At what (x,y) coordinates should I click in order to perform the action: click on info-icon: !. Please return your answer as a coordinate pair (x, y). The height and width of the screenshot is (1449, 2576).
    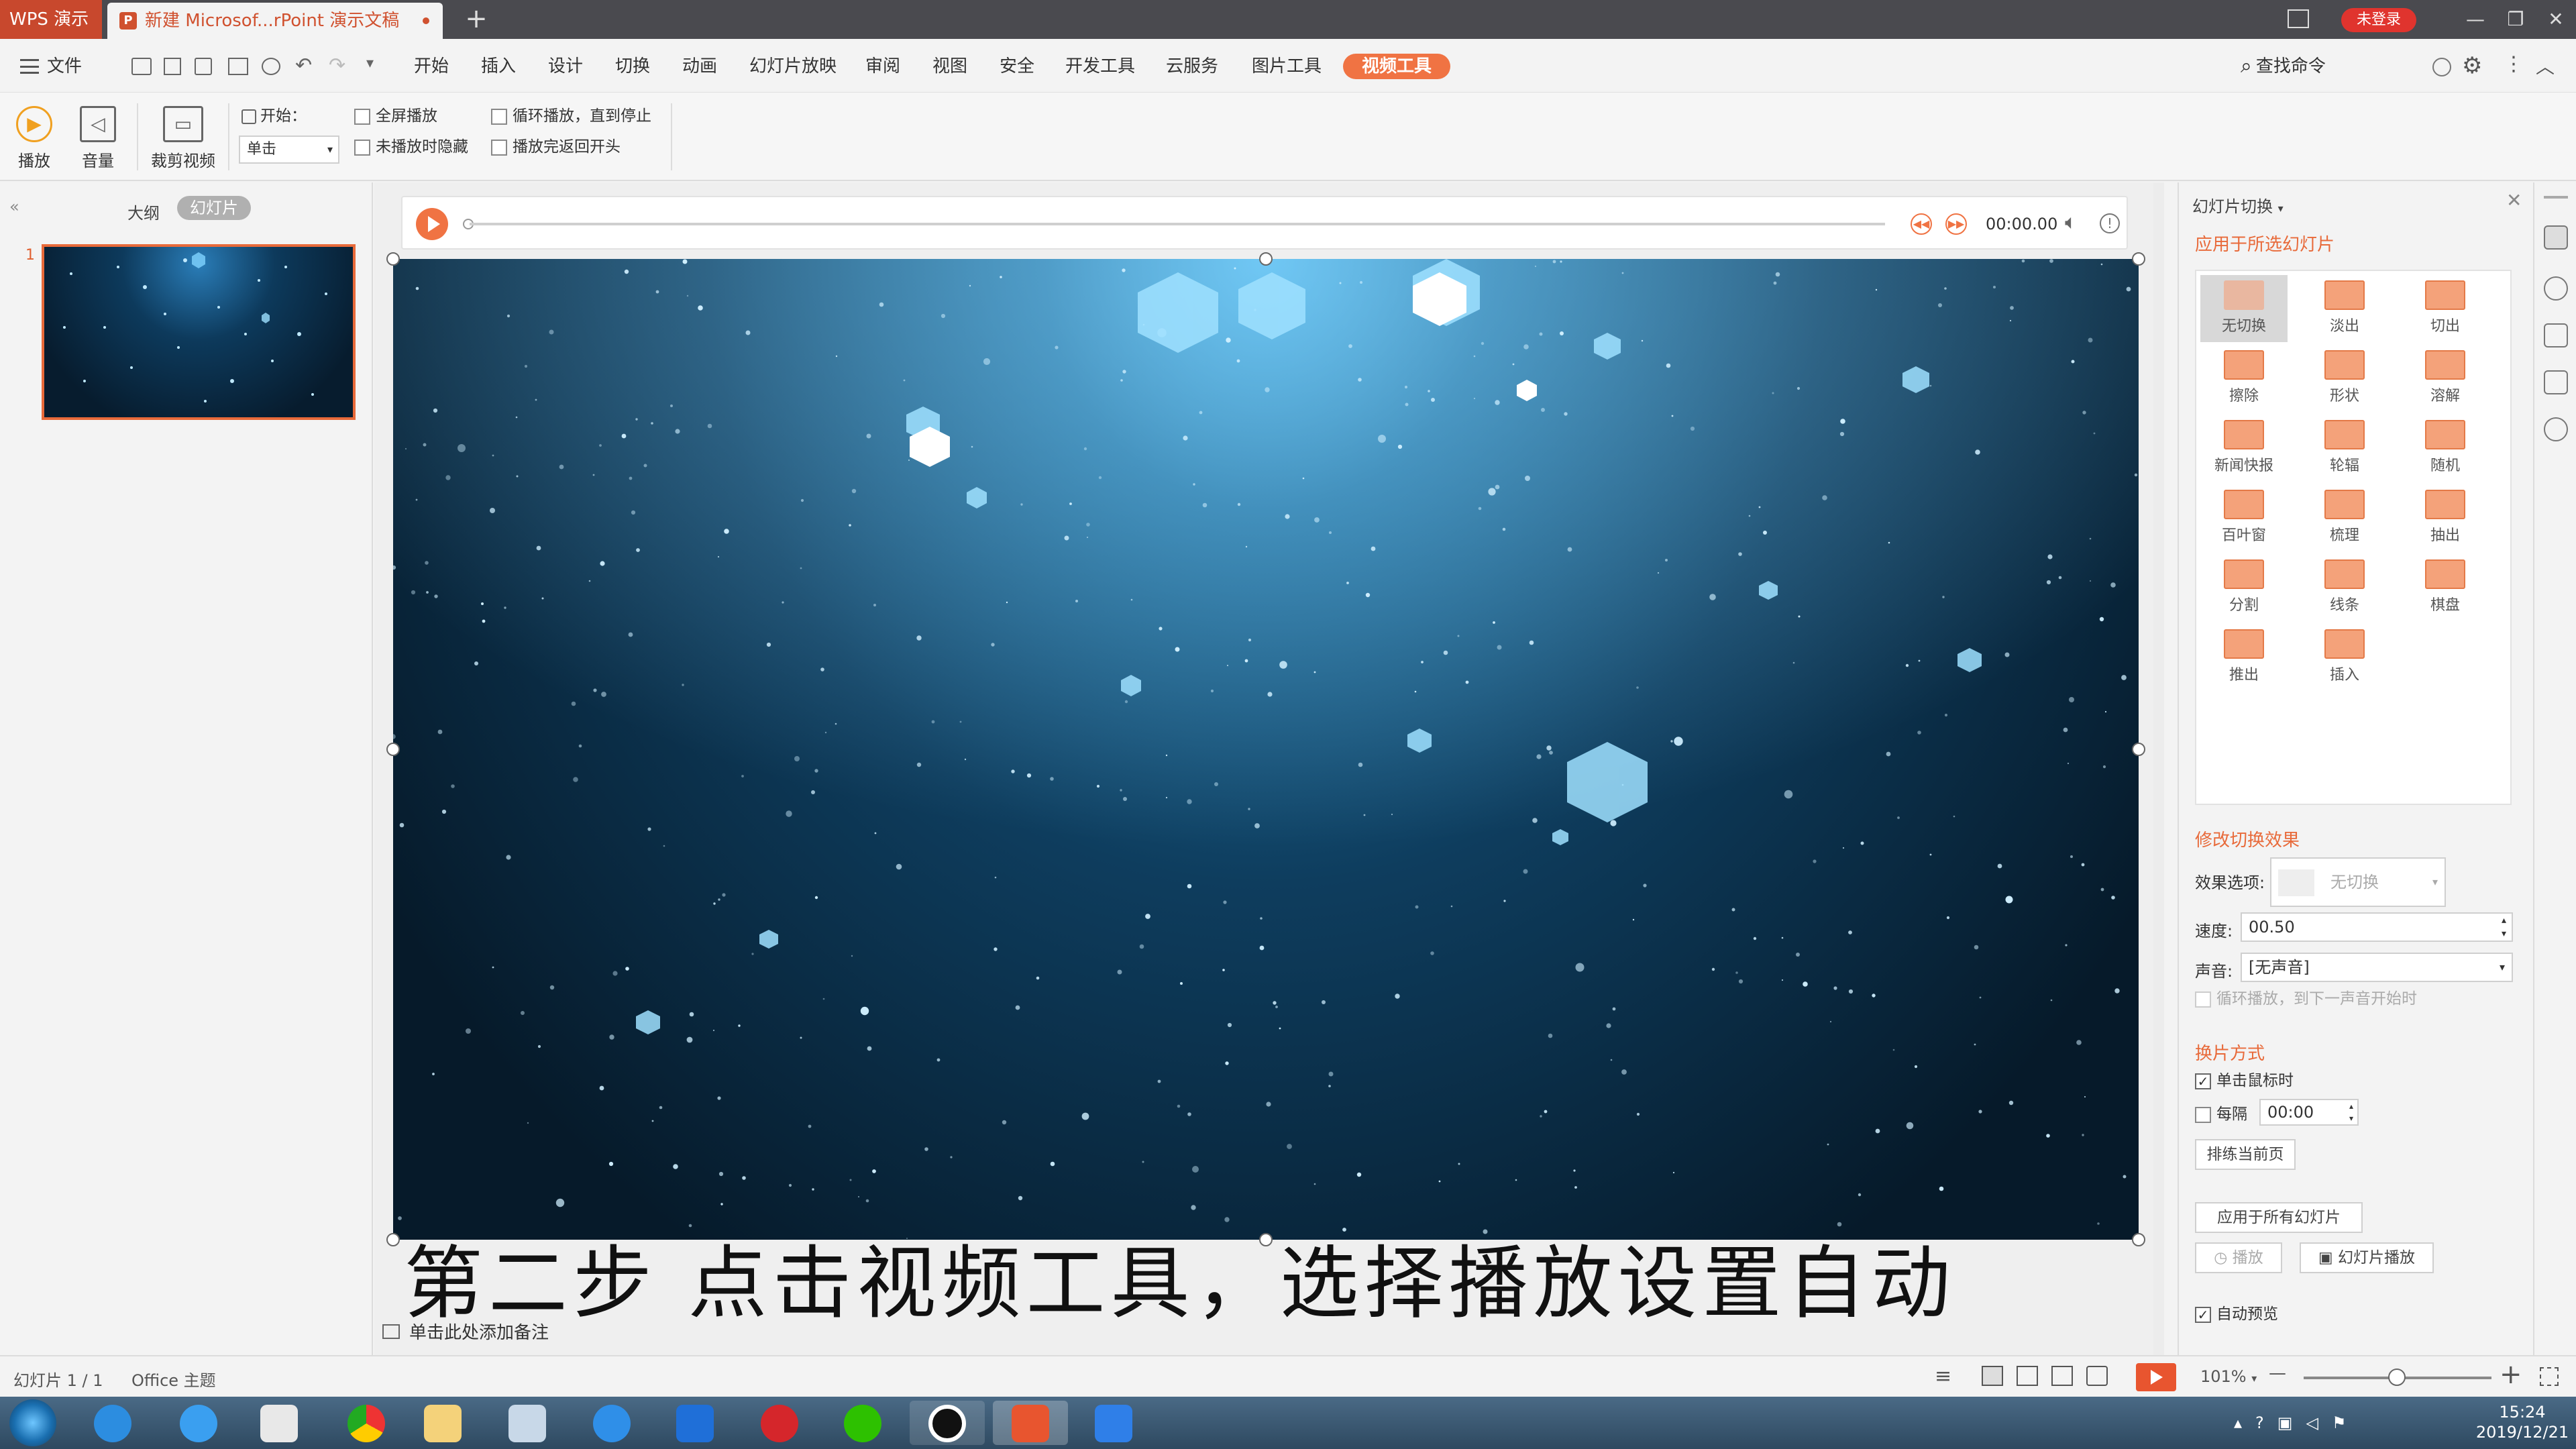
    Looking at the image, I should click on (2110, 223).